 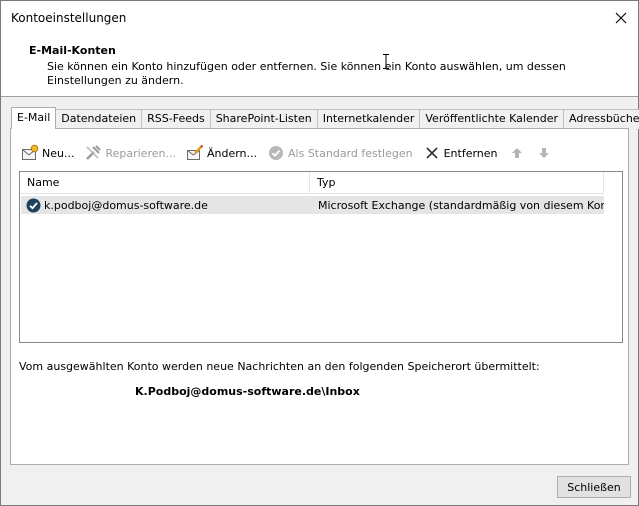 What do you see at coordinates (247, 391) in the screenshot?
I see `delivery-location: K.Podboj@domus-software.de\Inbox` at bounding box center [247, 391].